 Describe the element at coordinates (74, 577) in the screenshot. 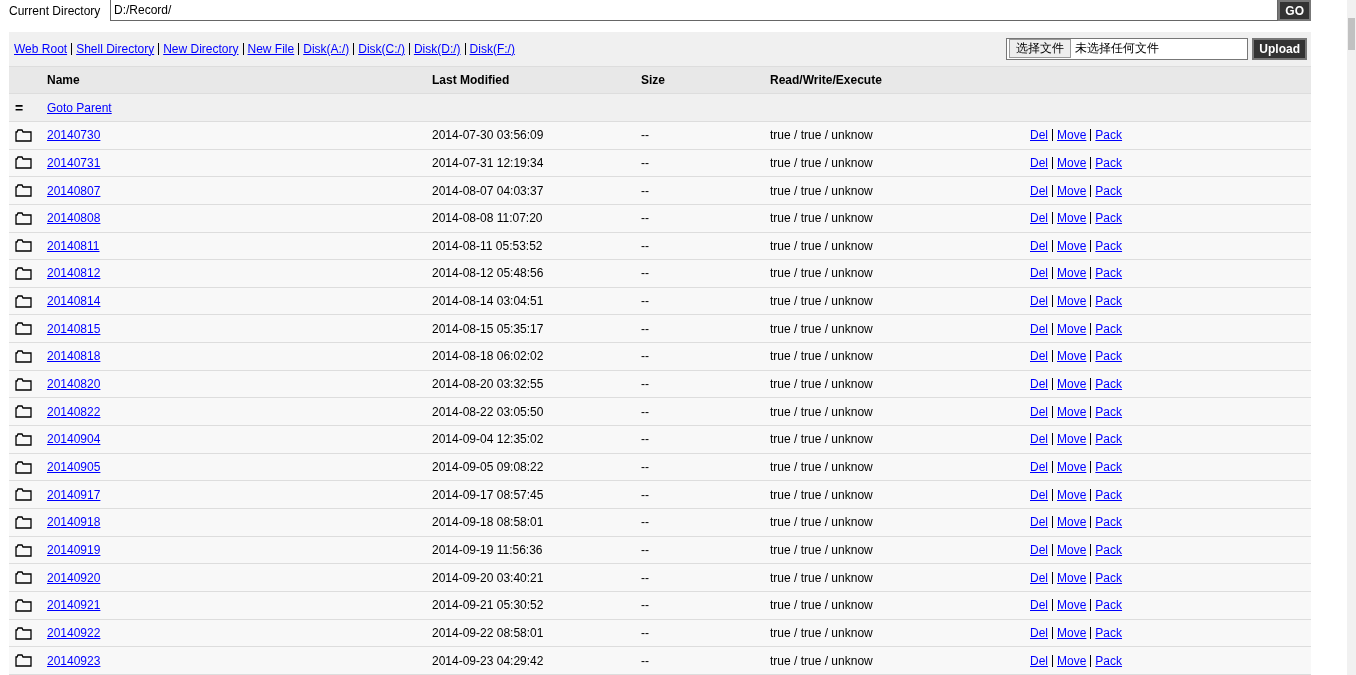

I see `folder-link: 20140920` at that location.